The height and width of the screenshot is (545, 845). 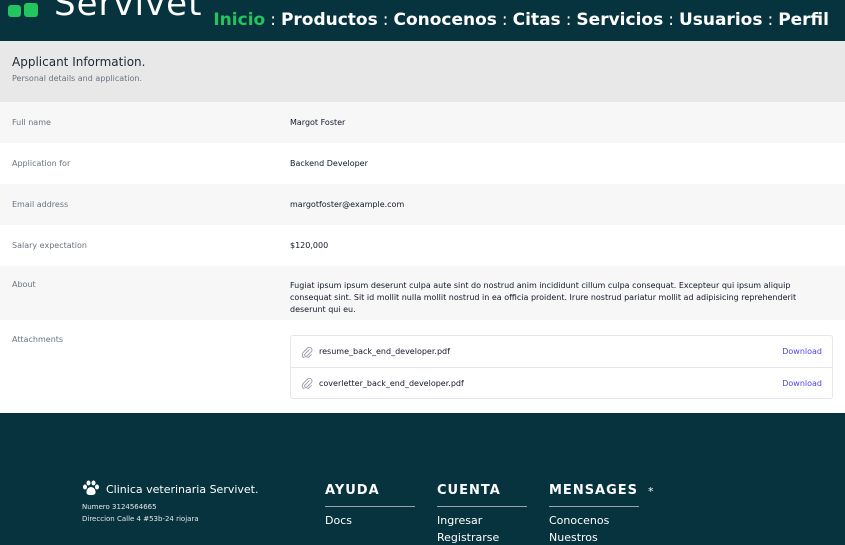 I want to click on brand: Servivet, so click(x=104, y=12).